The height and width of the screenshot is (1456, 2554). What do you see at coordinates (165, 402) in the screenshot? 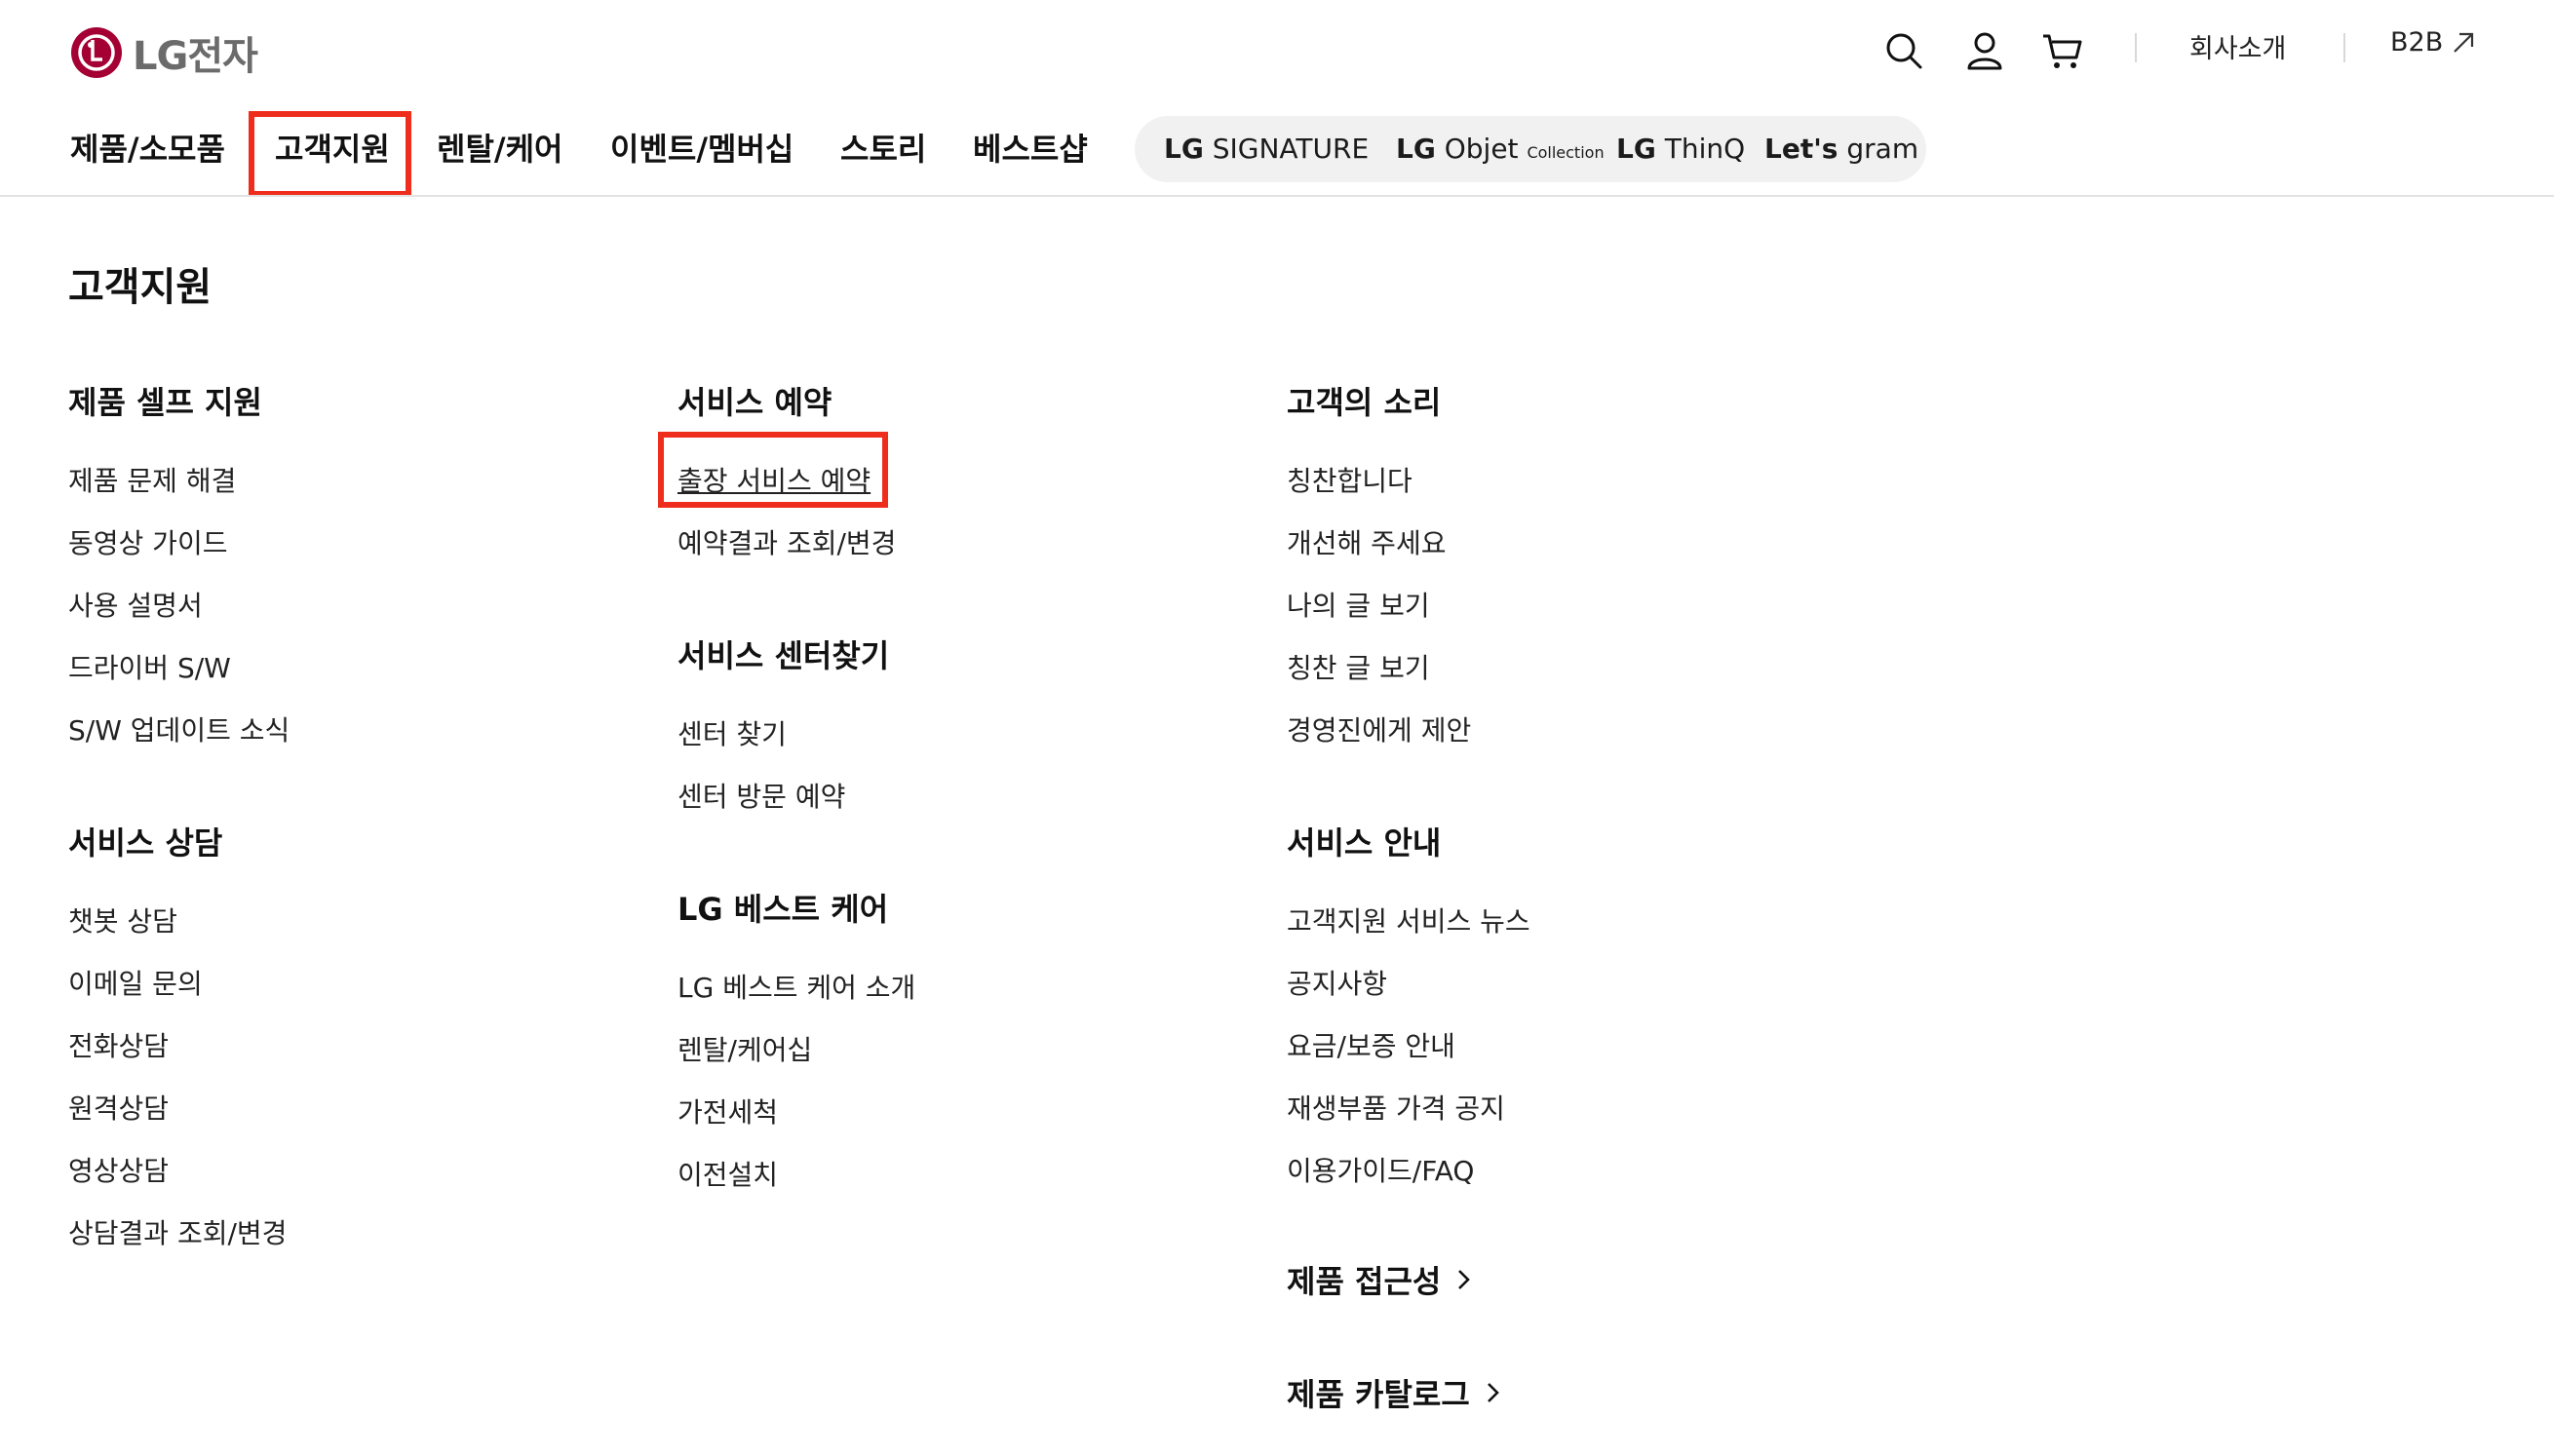
I see `section-heading-self-support: 제품 셀프 지원` at bounding box center [165, 402].